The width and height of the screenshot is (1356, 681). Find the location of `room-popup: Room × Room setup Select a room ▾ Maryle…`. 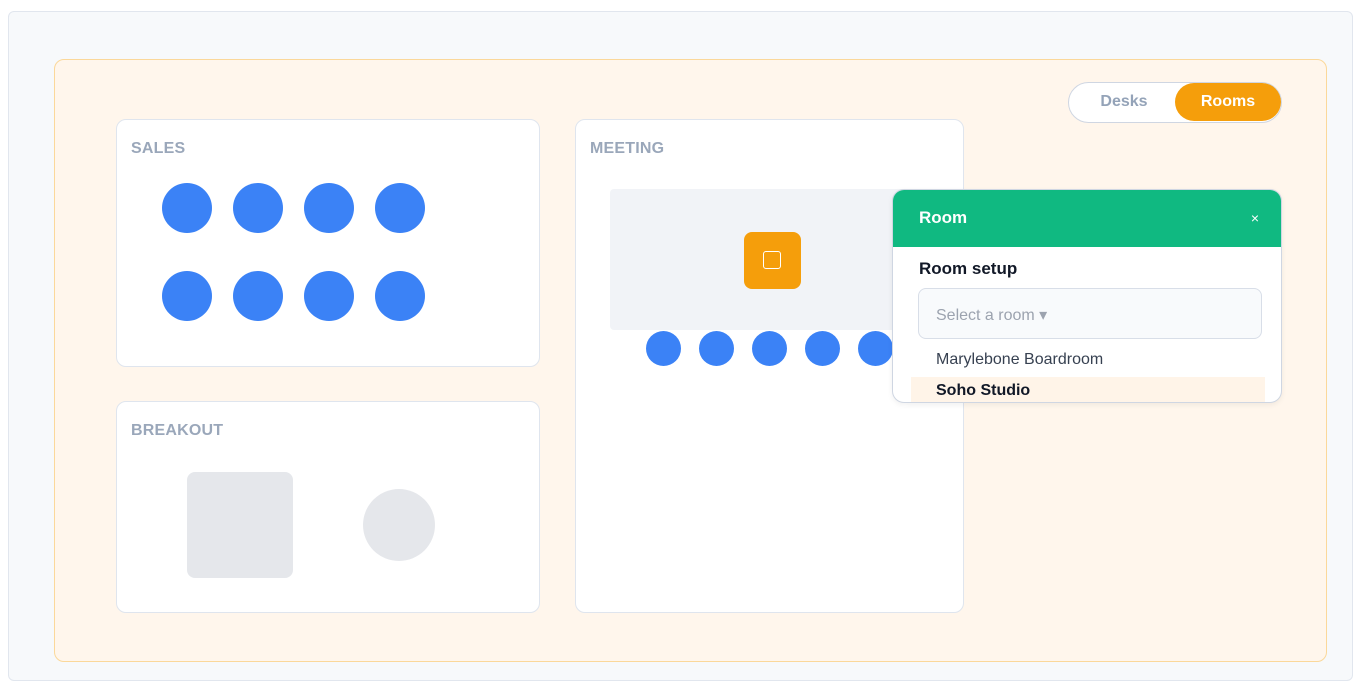

room-popup: Room × Room setup Select a room ▾ Maryle… is located at coordinates (1087, 296).